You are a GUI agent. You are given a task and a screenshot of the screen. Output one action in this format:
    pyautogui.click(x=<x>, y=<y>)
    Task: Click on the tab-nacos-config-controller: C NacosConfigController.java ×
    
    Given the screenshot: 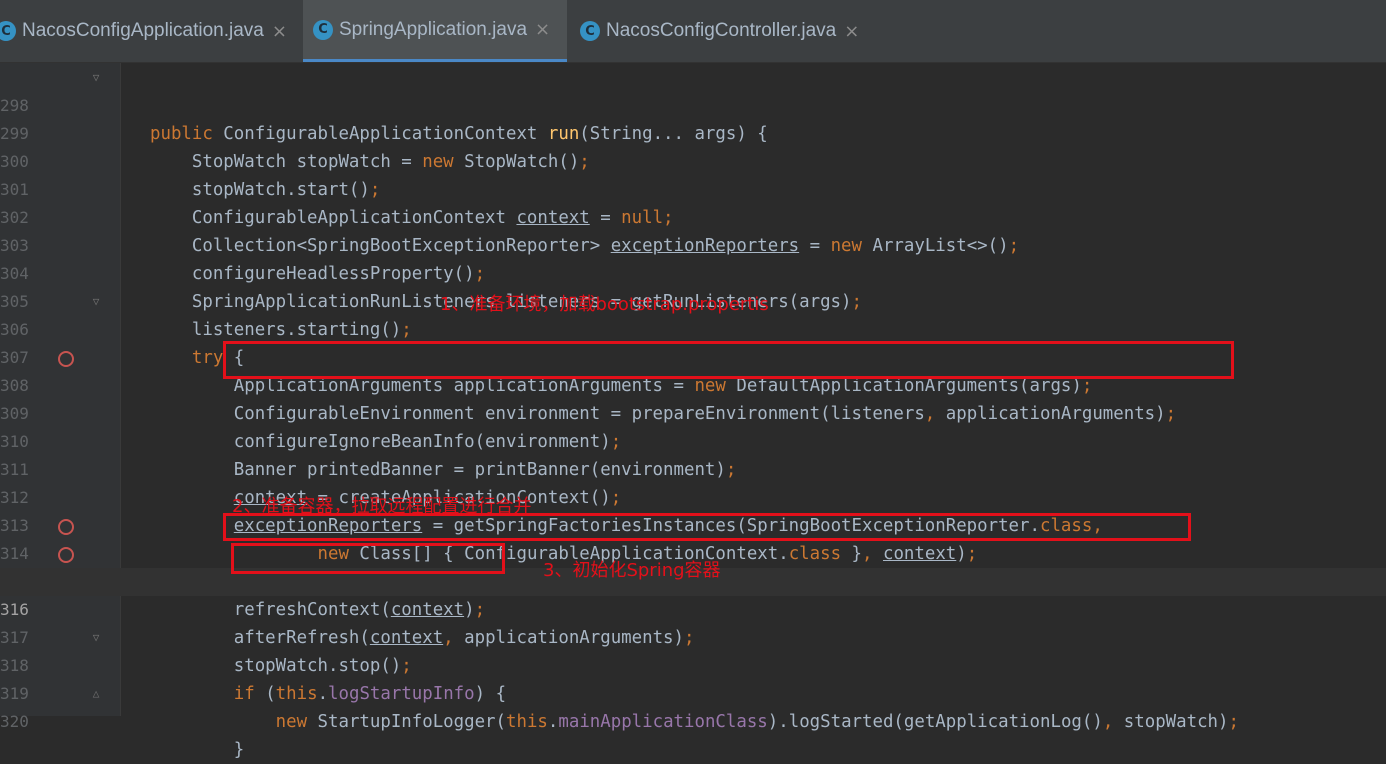 What is the action you would take?
    pyautogui.click(x=722, y=31)
    